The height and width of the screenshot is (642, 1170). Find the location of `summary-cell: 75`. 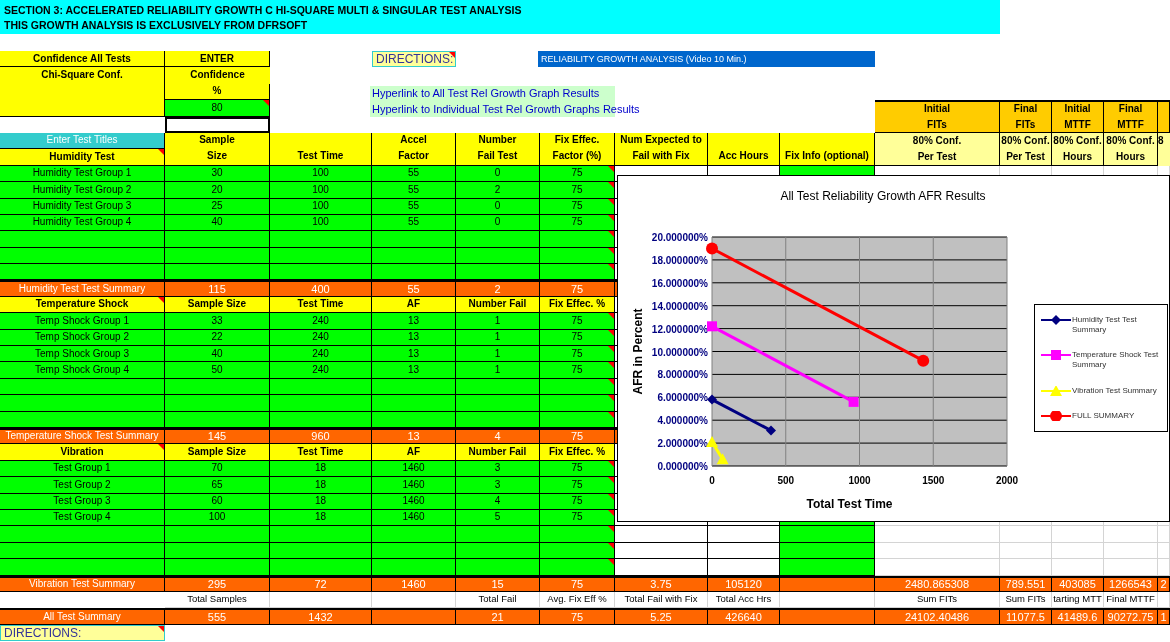

summary-cell: 75 is located at coordinates (577, 616).